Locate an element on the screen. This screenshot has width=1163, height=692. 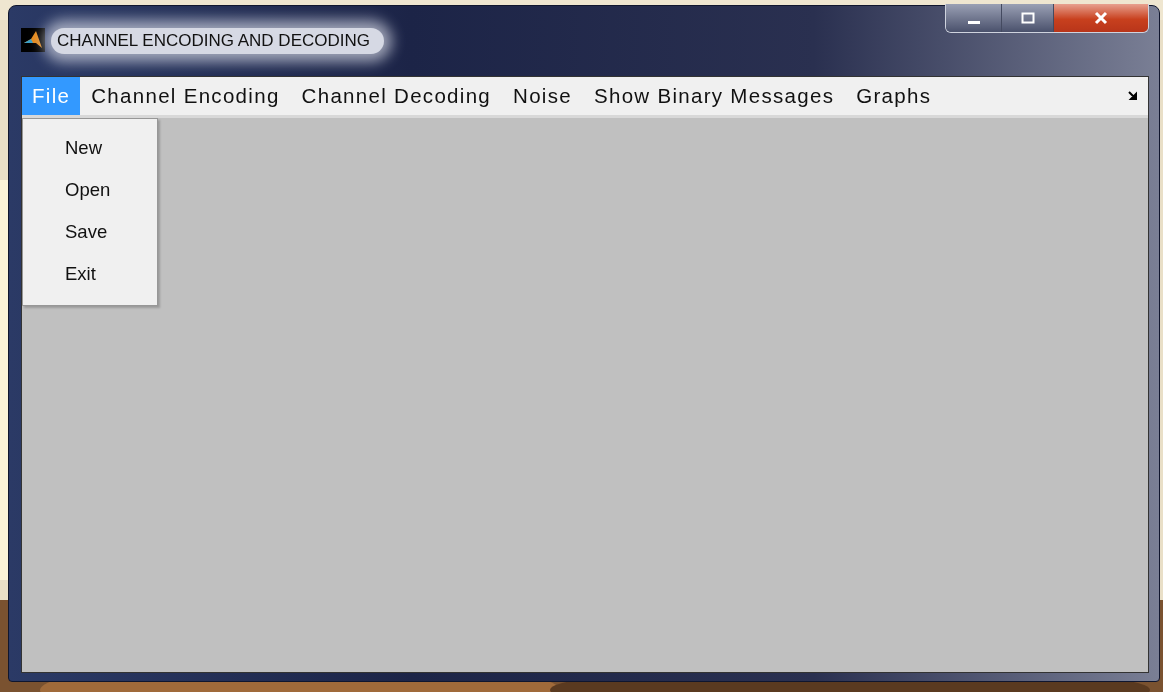
menu-item: Channel Encoding is located at coordinates (185, 96).